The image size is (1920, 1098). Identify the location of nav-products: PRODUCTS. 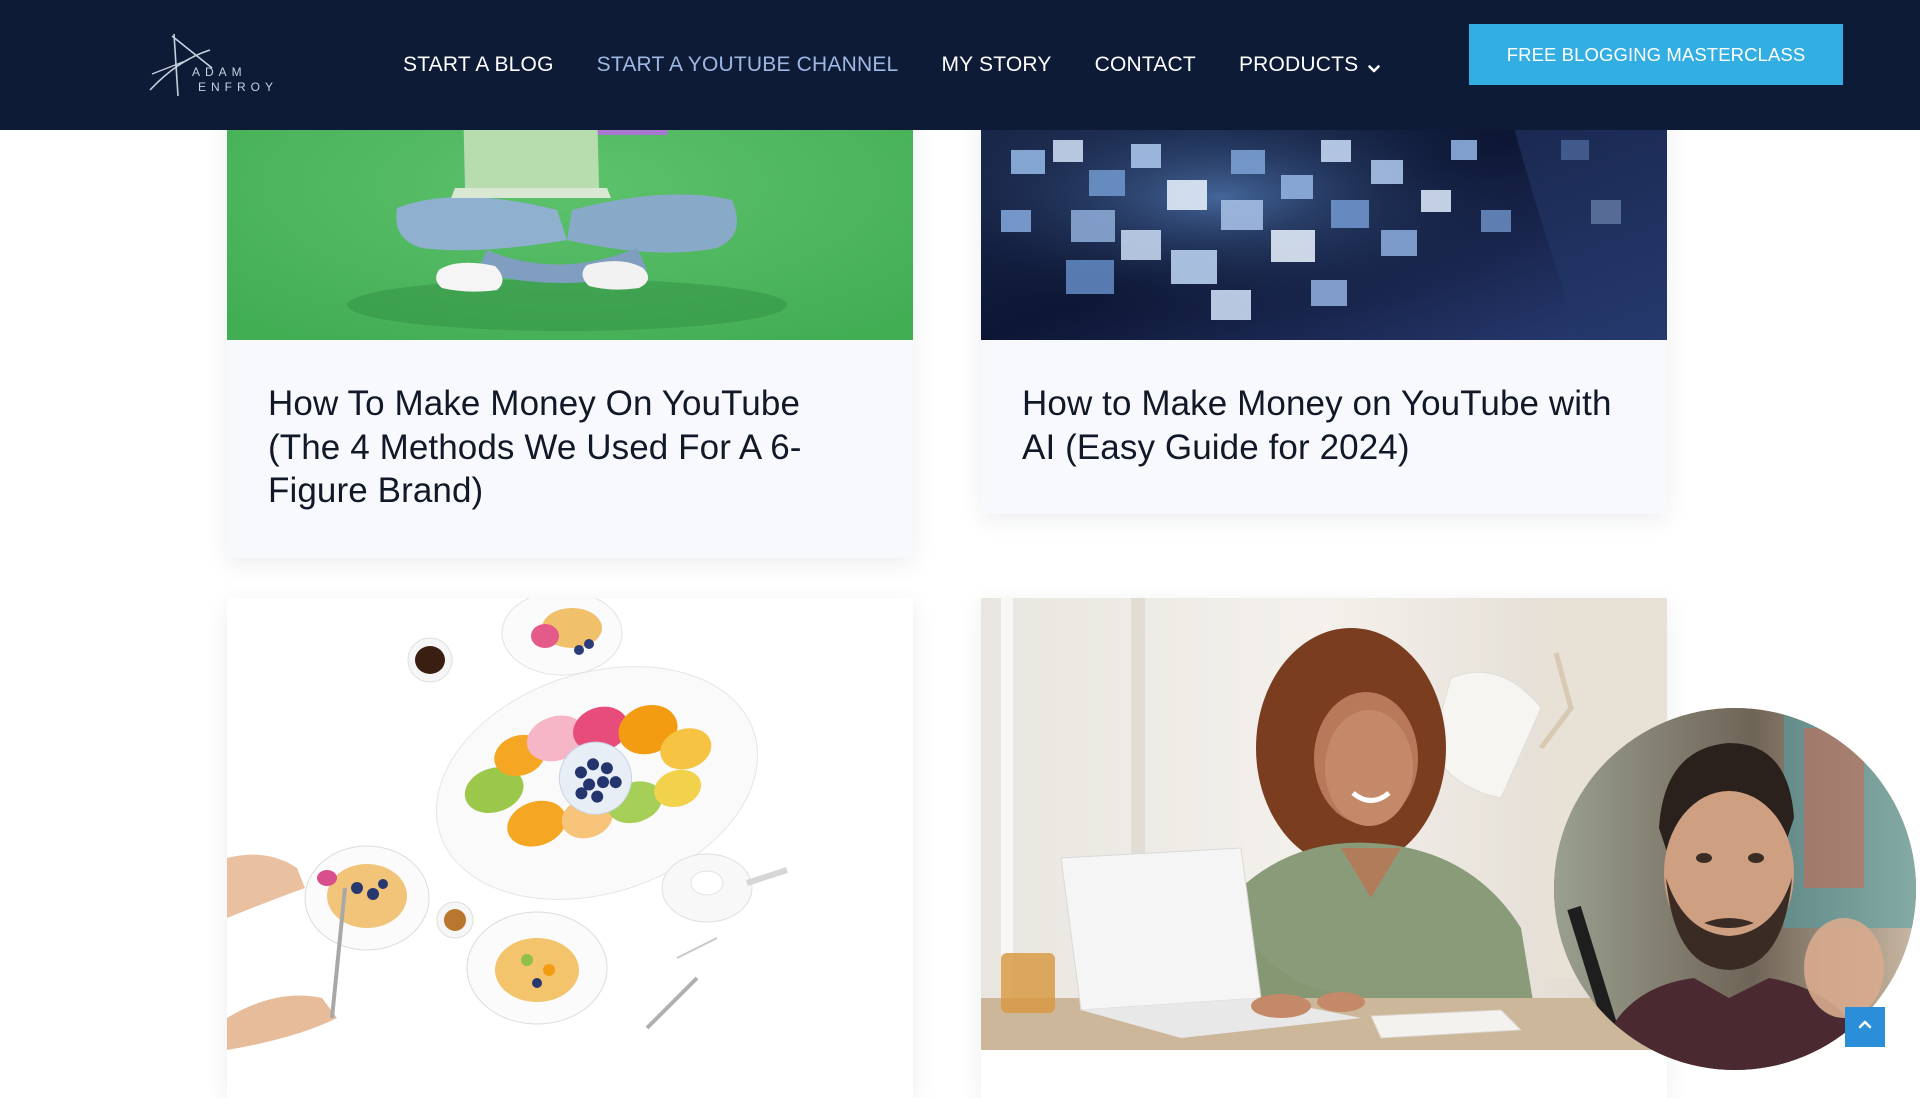
(1310, 65).